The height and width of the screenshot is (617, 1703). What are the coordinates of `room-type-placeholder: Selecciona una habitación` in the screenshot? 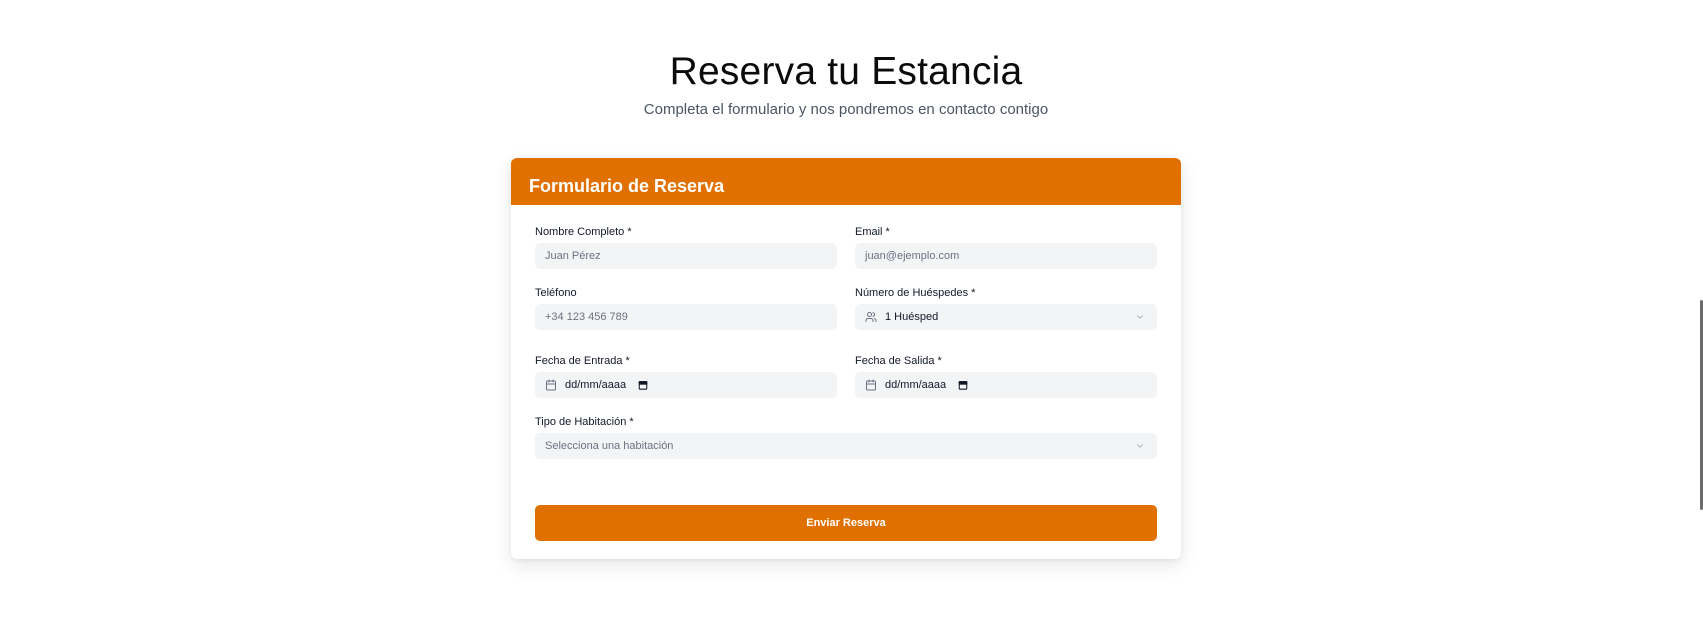 It's located at (609, 446).